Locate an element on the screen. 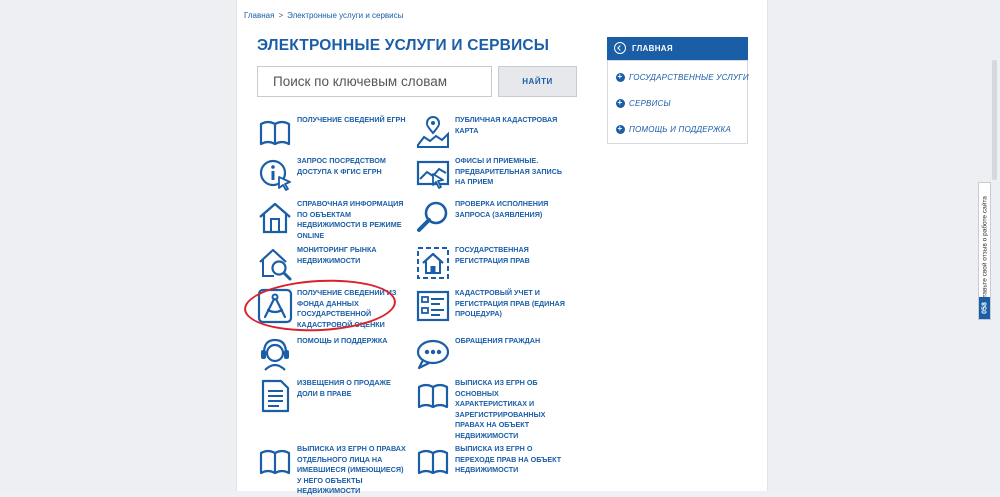 The image size is (1000, 497). service-label: ПОЛУЧЕНИЕ СВЕДЕНИЙ ЕГРН is located at coordinates (351, 119).